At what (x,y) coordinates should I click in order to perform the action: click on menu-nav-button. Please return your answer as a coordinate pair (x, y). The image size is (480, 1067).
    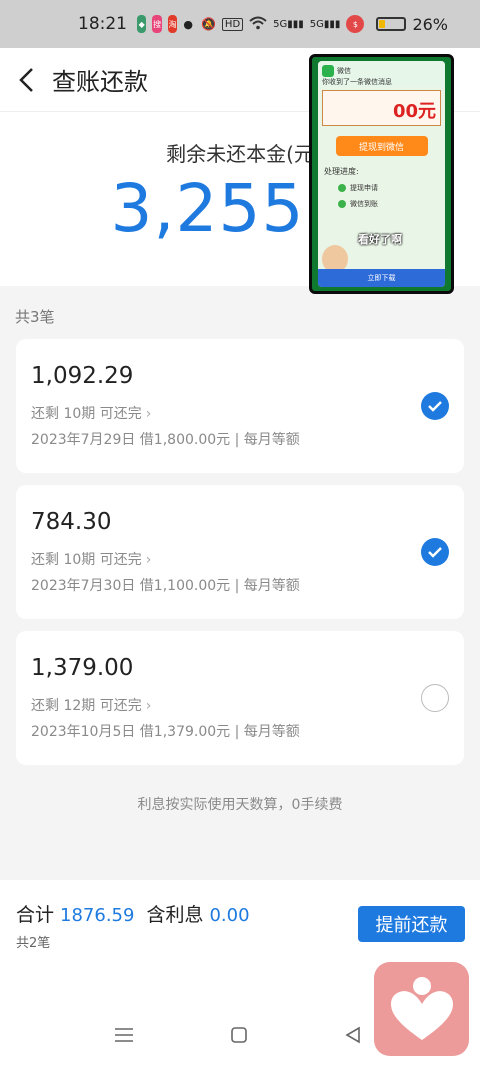
    Looking at the image, I should click on (124, 1037).